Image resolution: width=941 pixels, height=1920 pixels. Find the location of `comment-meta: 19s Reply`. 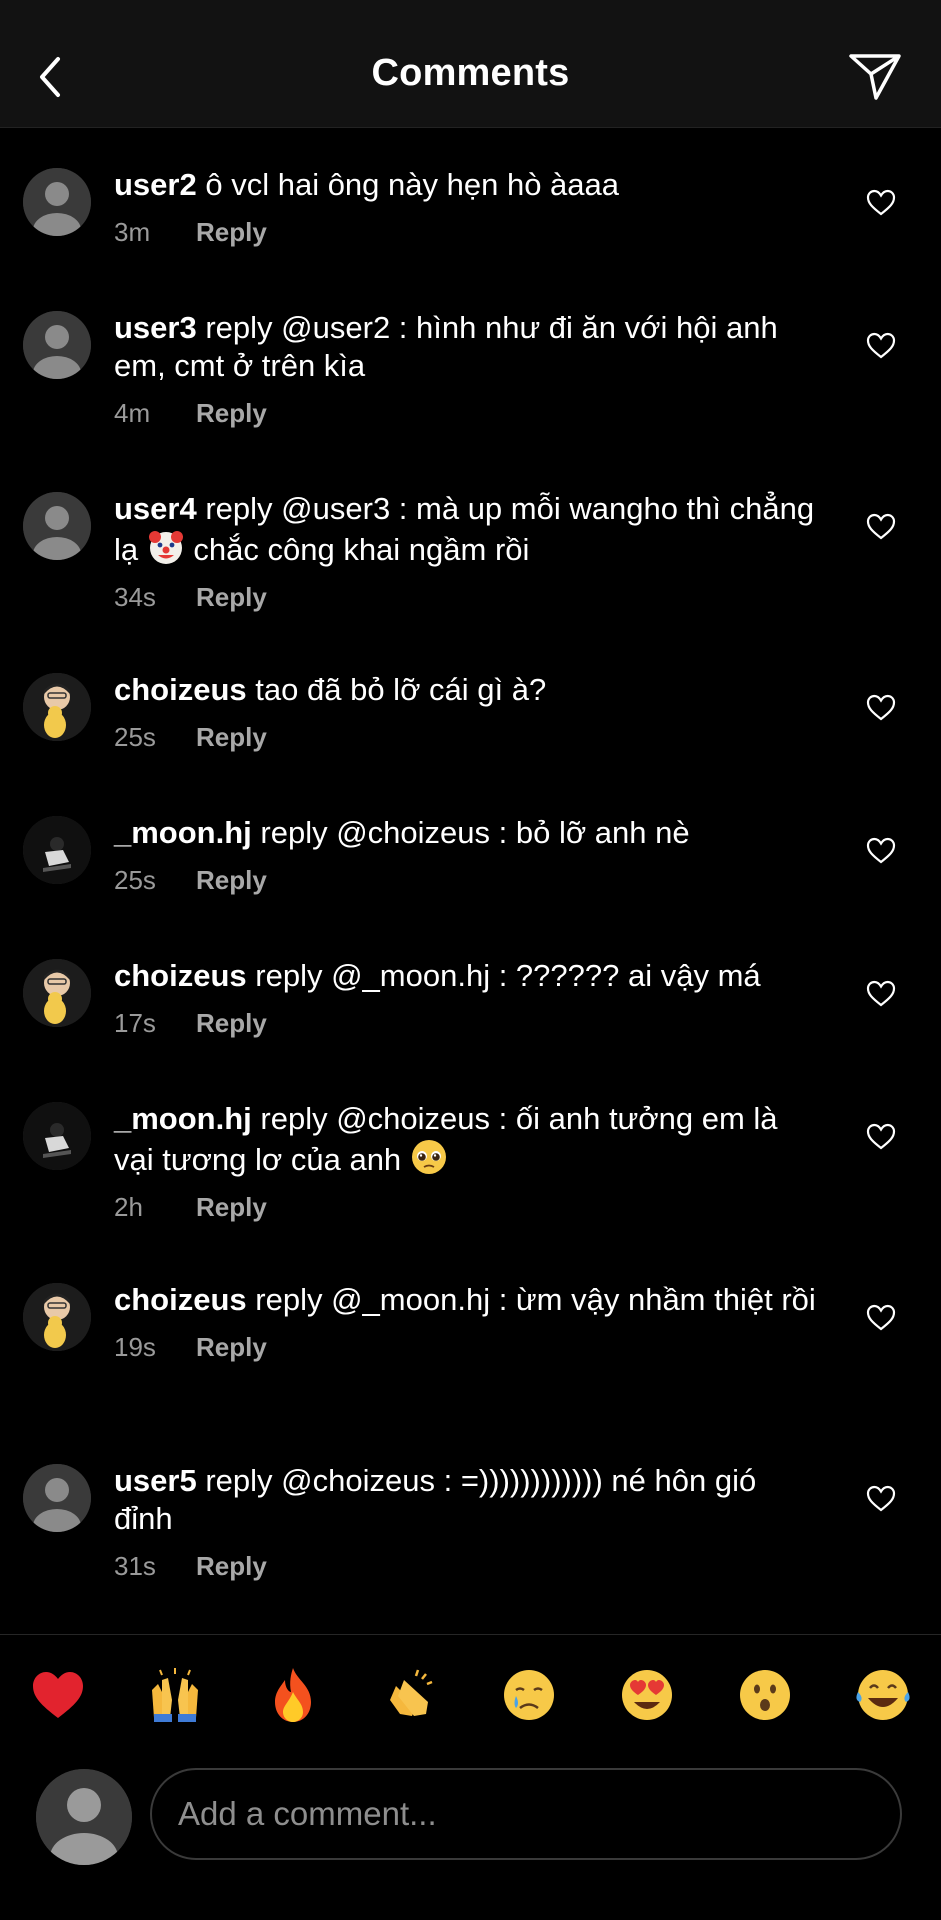

comment-meta: 19s Reply is located at coordinates (467, 1347).